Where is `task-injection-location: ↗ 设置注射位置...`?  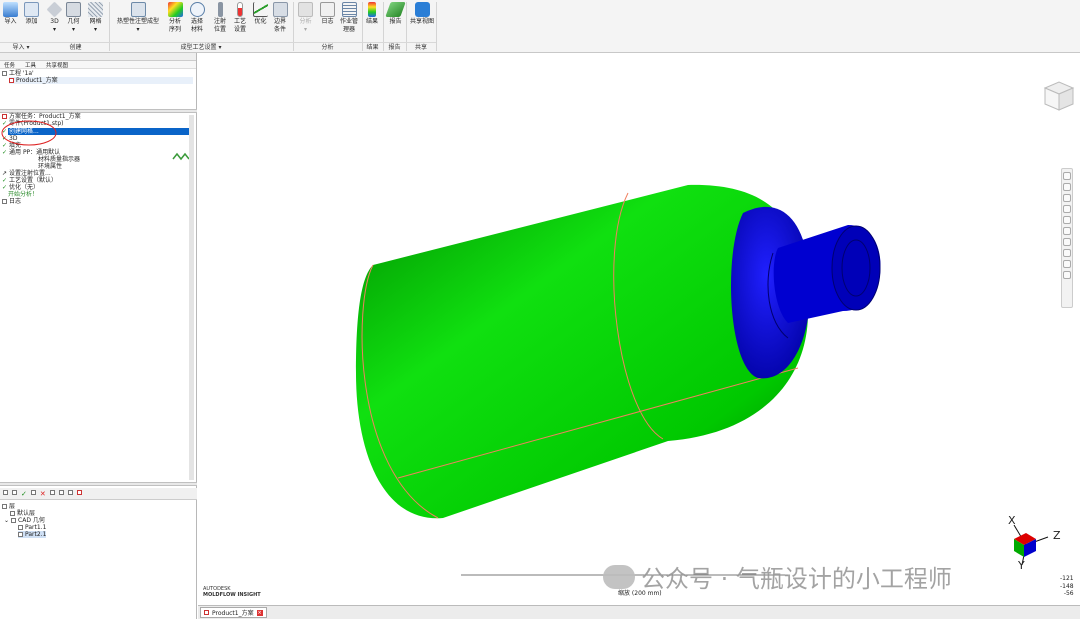
task-injection-location: ↗ 设置注射位置... is located at coordinates (26, 173).